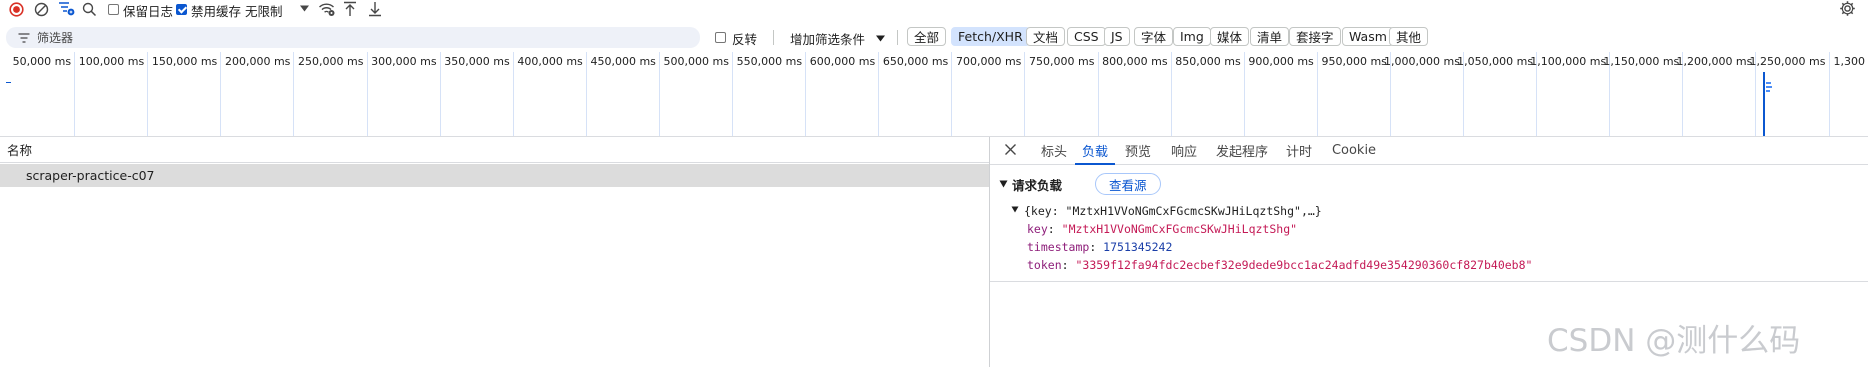  What do you see at coordinates (914, 94) in the screenshot?
I see `timeline-tick: 650,000 ms` at bounding box center [914, 94].